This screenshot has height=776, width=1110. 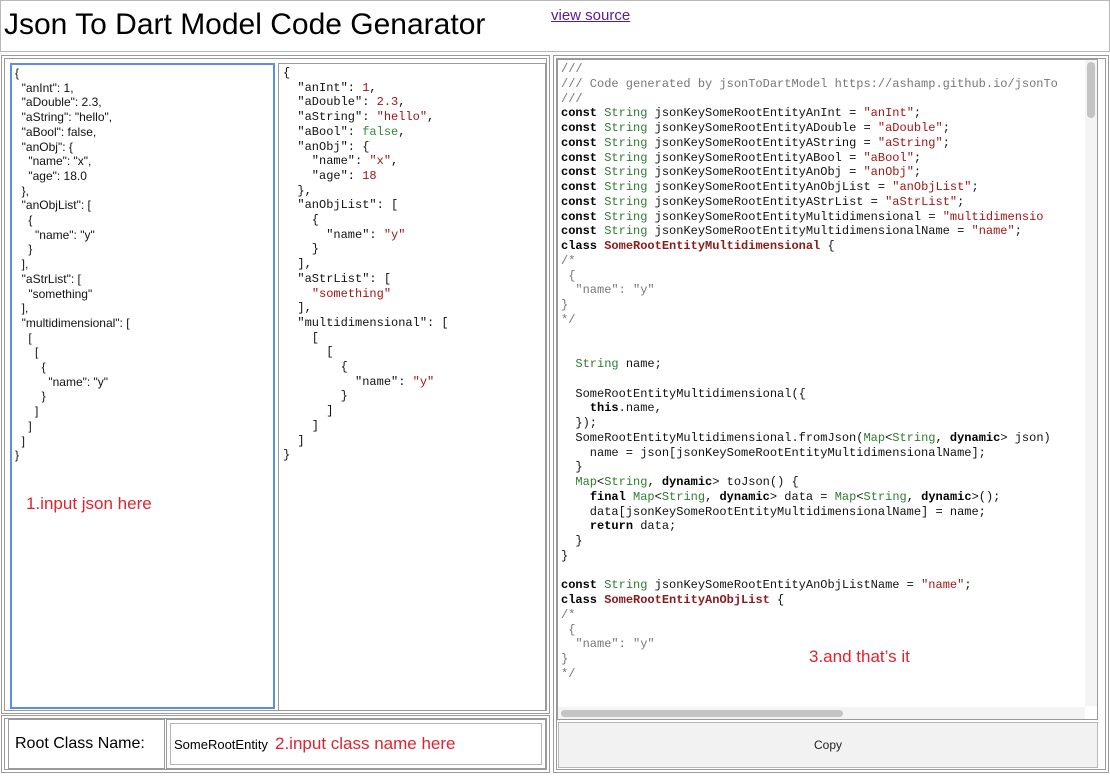 What do you see at coordinates (330, 87) in the screenshot?
I see `formatted-json-line: "anInt": 1,` at bounding box center [330, 87].